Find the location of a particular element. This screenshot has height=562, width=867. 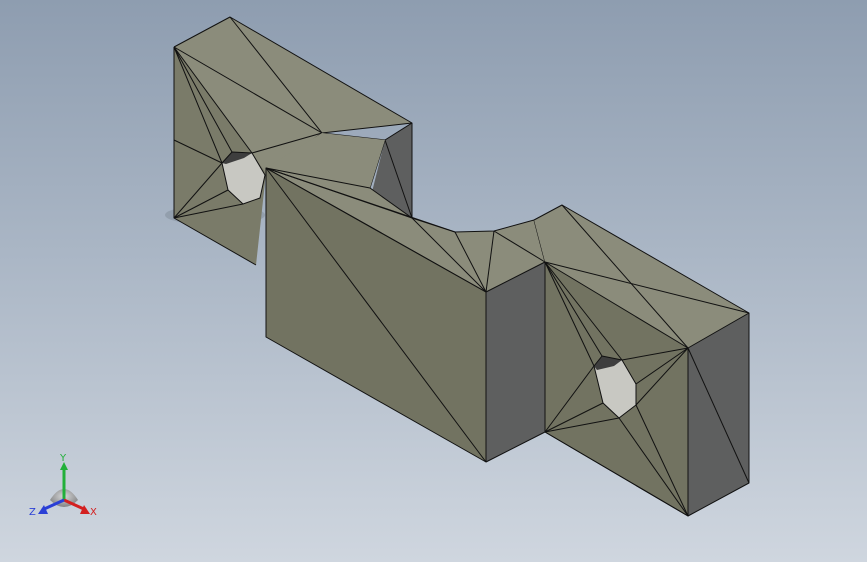

x-axis-label: X is located at coordinates (93, 512).